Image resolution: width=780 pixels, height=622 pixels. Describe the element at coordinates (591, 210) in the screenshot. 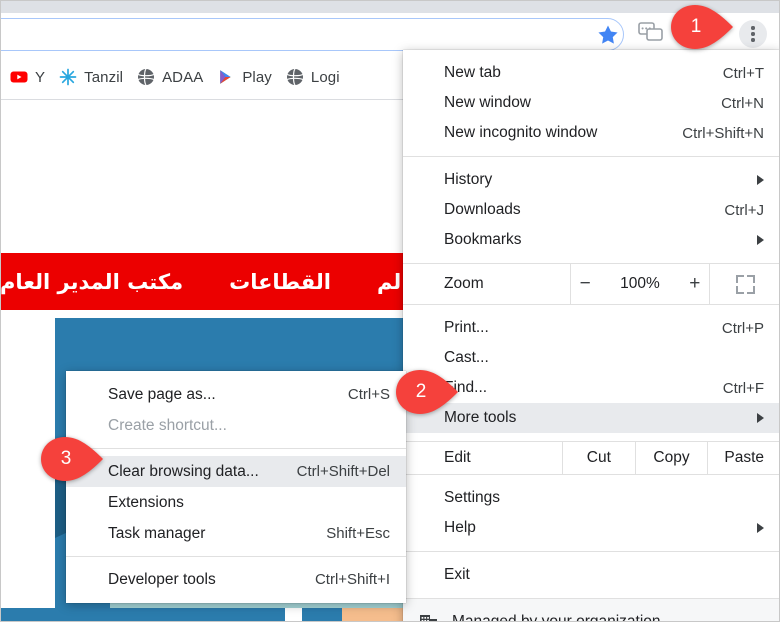

I see `menu-item-downloads: Downloads Ctrl+J` at that location.